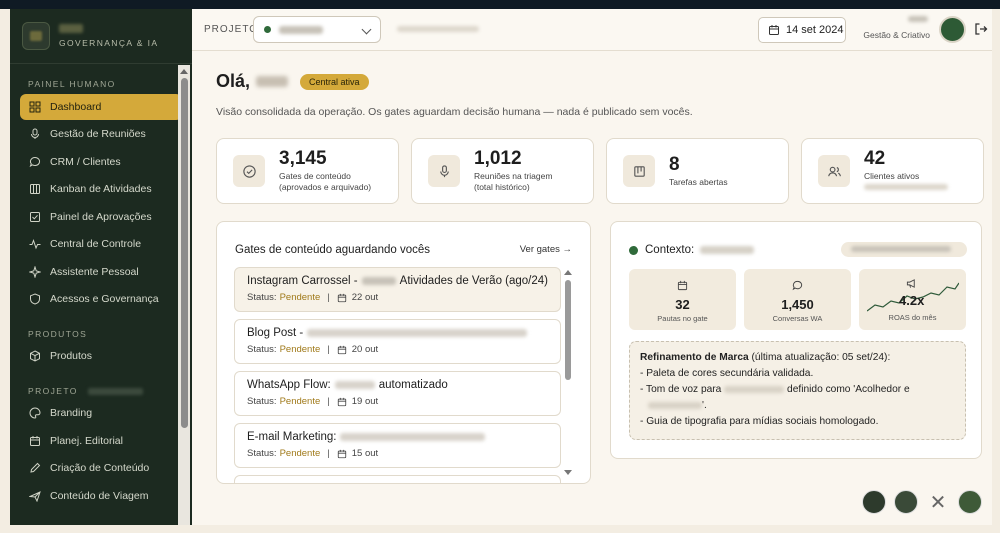  I want to click on brand: GOVERNANÇA & IA, so click(101, 36).